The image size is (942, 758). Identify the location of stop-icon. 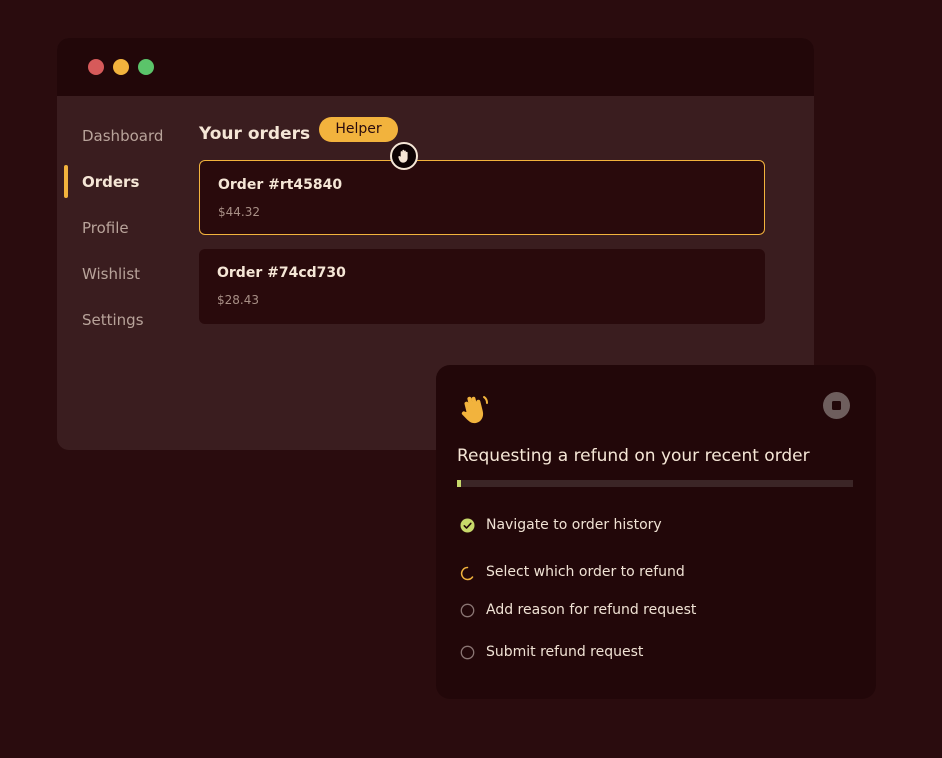
(836, 405).